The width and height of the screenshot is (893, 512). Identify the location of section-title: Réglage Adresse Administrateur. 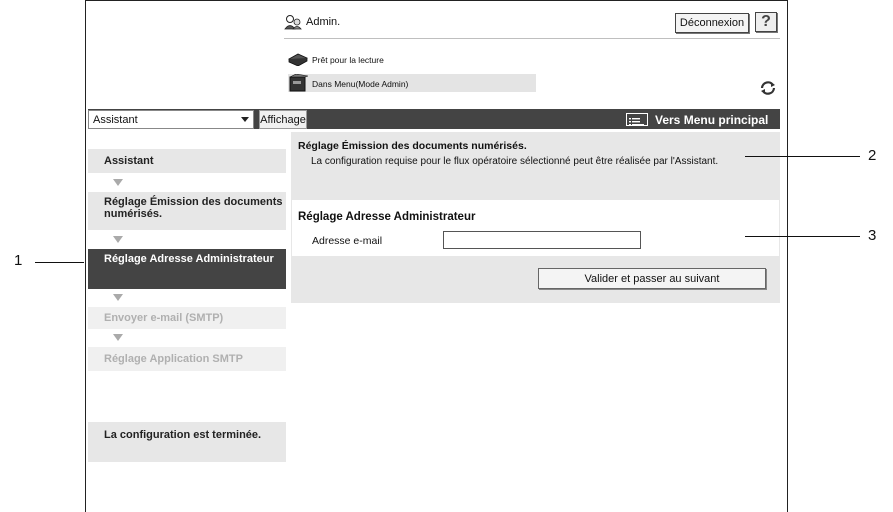
(387, 217).